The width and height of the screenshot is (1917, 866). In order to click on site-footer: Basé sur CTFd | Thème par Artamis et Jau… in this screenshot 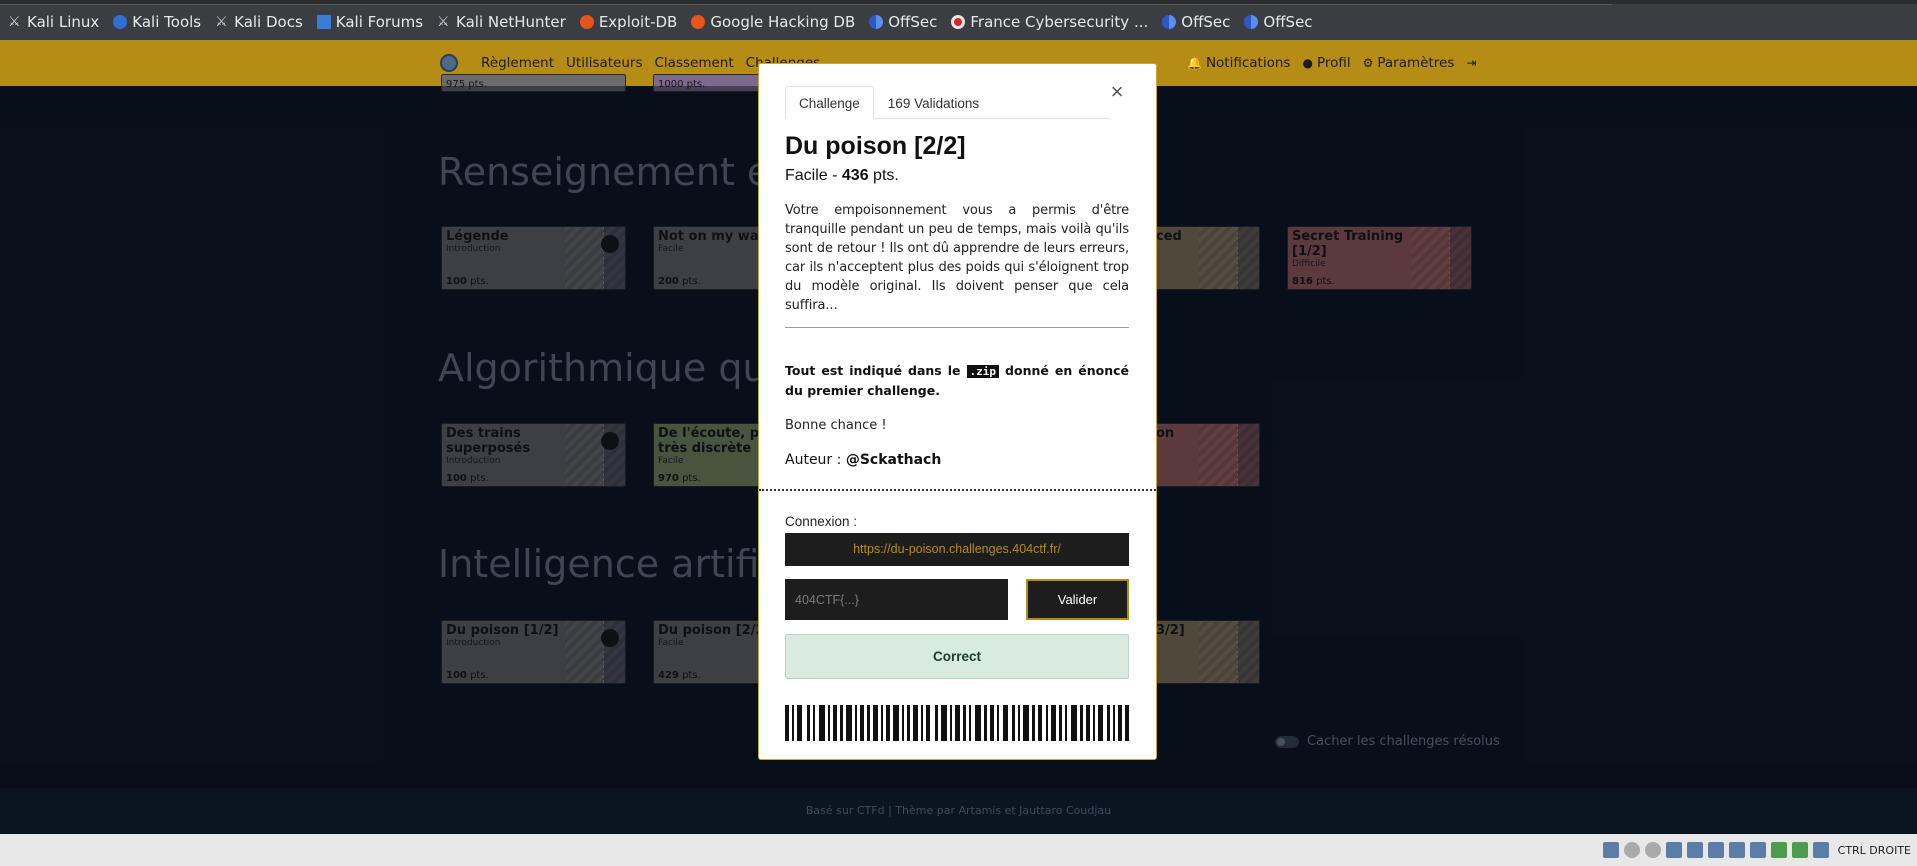, I will do `click(958, 811)`.